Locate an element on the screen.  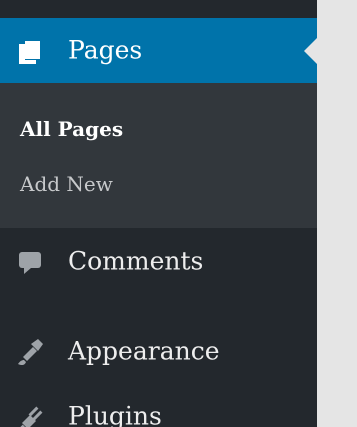
sidebar-item-pages: Pages is located at coordinates (158, 50).